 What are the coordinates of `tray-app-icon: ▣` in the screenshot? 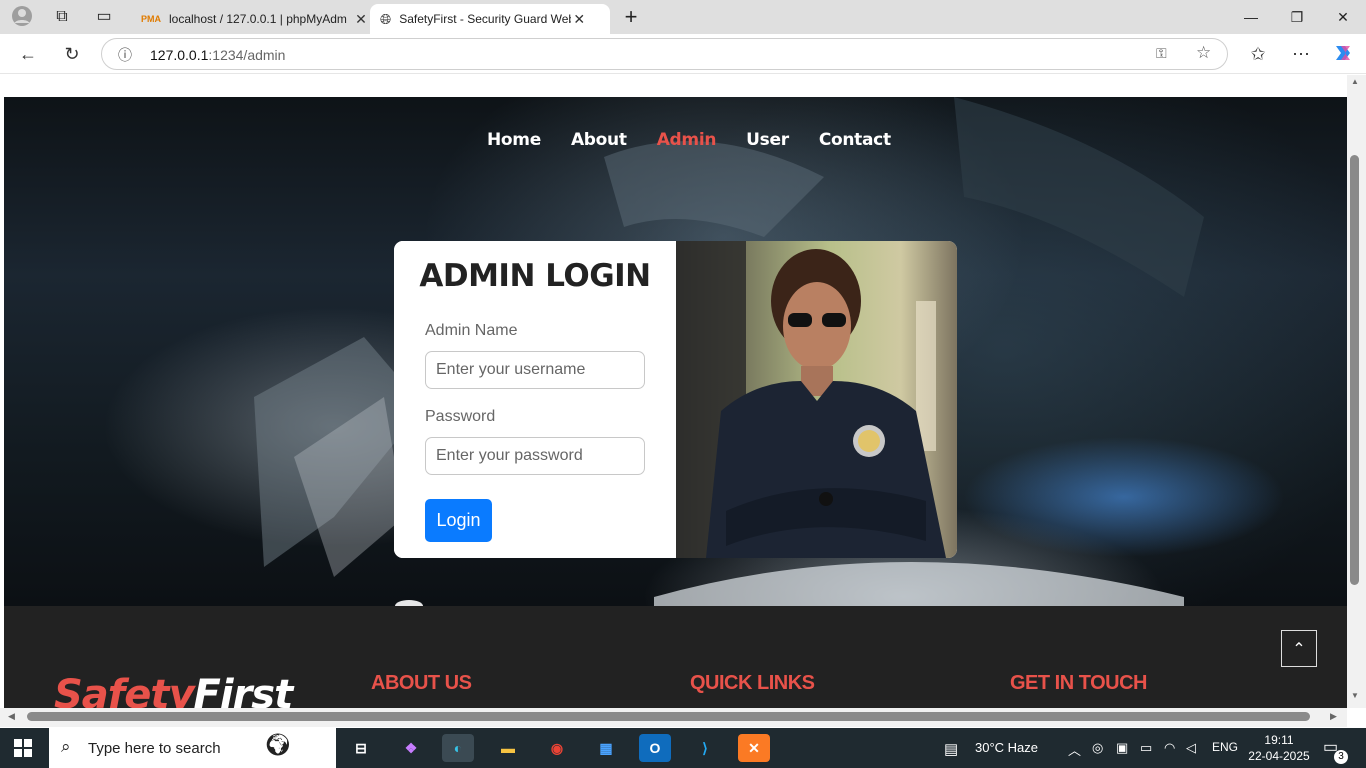 It's located at (1122, 748).